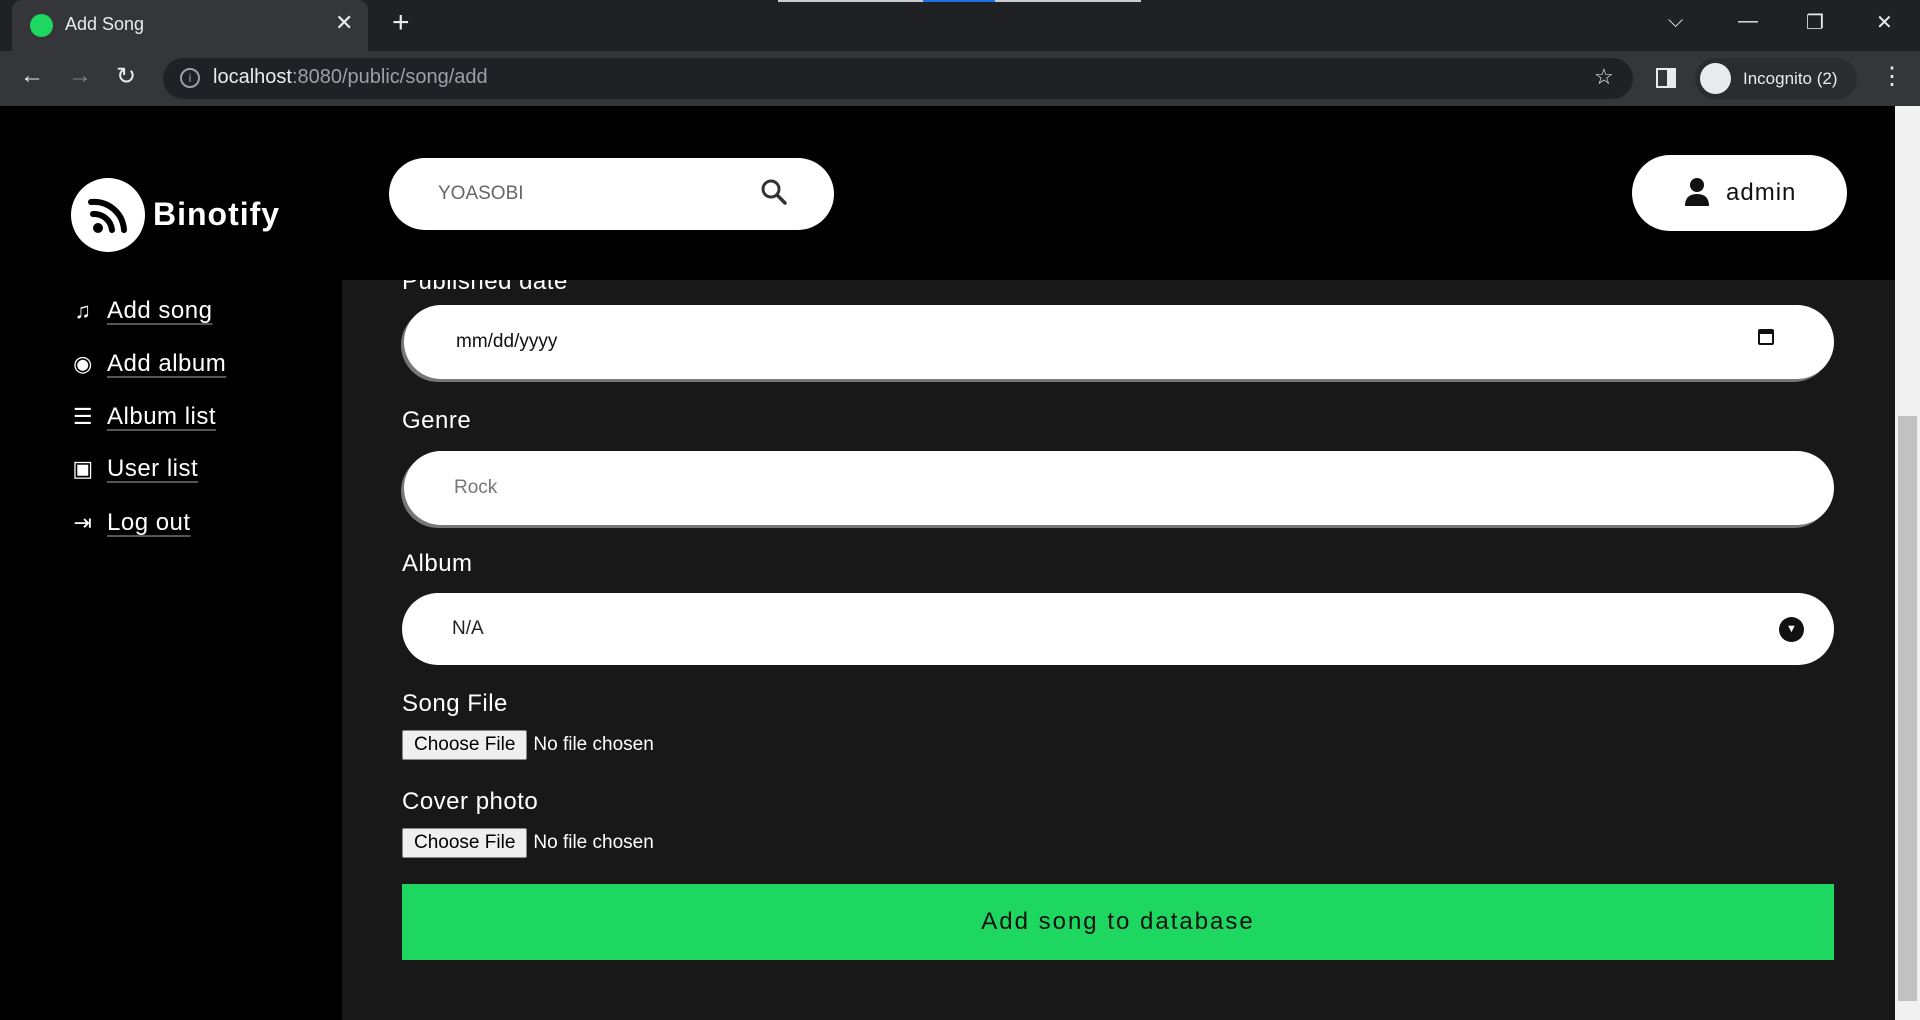 The image size is (1920, 1020). Describe the element at coordinates (593, 842) in the screenshot. I see `cover-file-status: No file chosen` at that location.